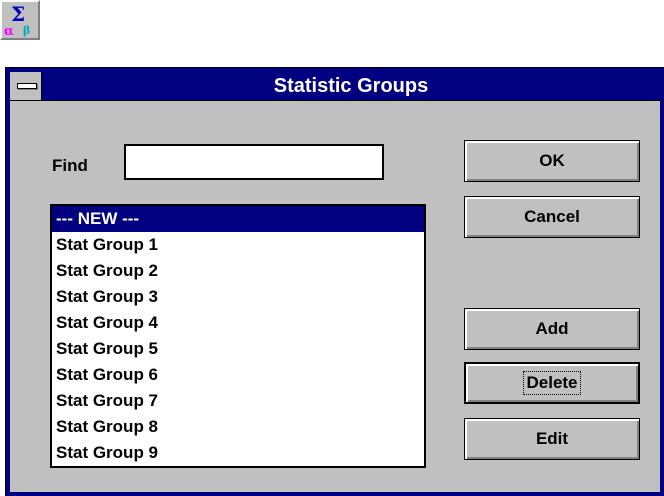 Image resolution: width=664 pixels, height=496 pixels. I want to click on system-menu-icon, so click(26, 86).